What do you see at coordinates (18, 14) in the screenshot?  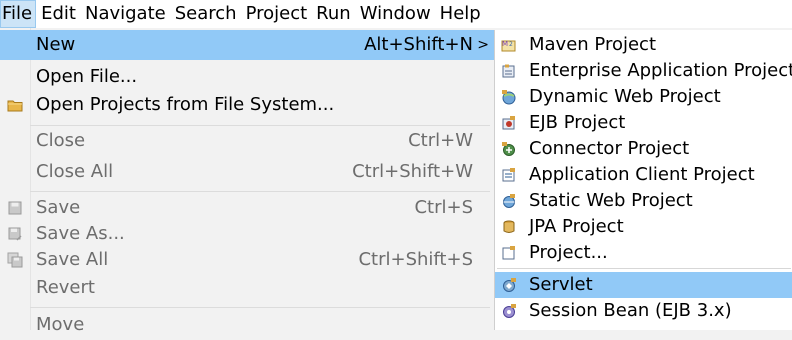 I see `menu-file: File` at bounding box center [18, 14].